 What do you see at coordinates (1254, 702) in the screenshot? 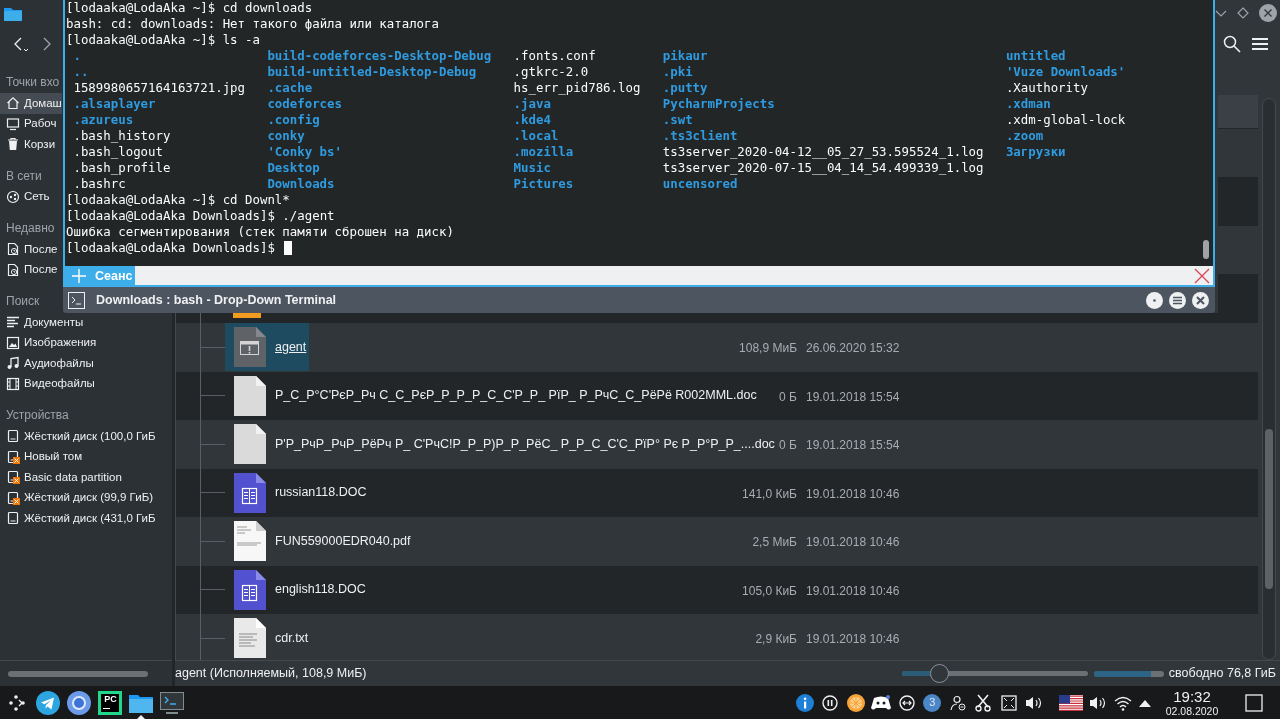
I see `show-desktop-button` at bounding box center [1254, 702].